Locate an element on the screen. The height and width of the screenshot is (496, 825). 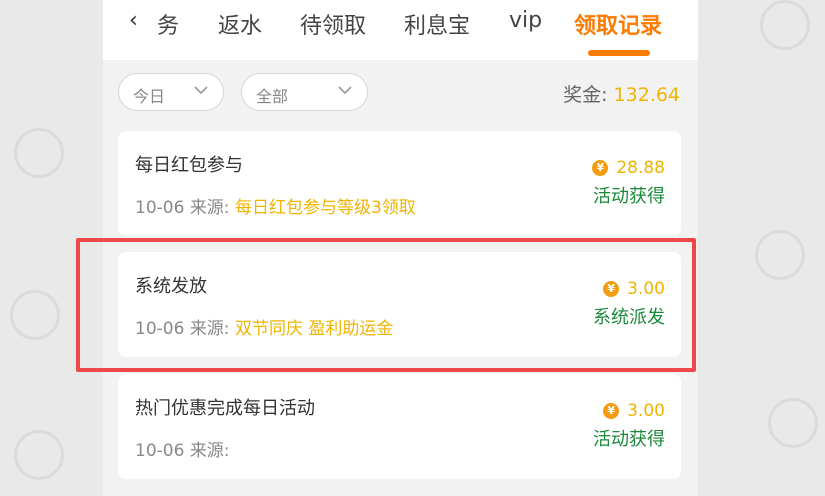
bonus-total: 奖金: 132.64 is located at coordinates (621, 93).